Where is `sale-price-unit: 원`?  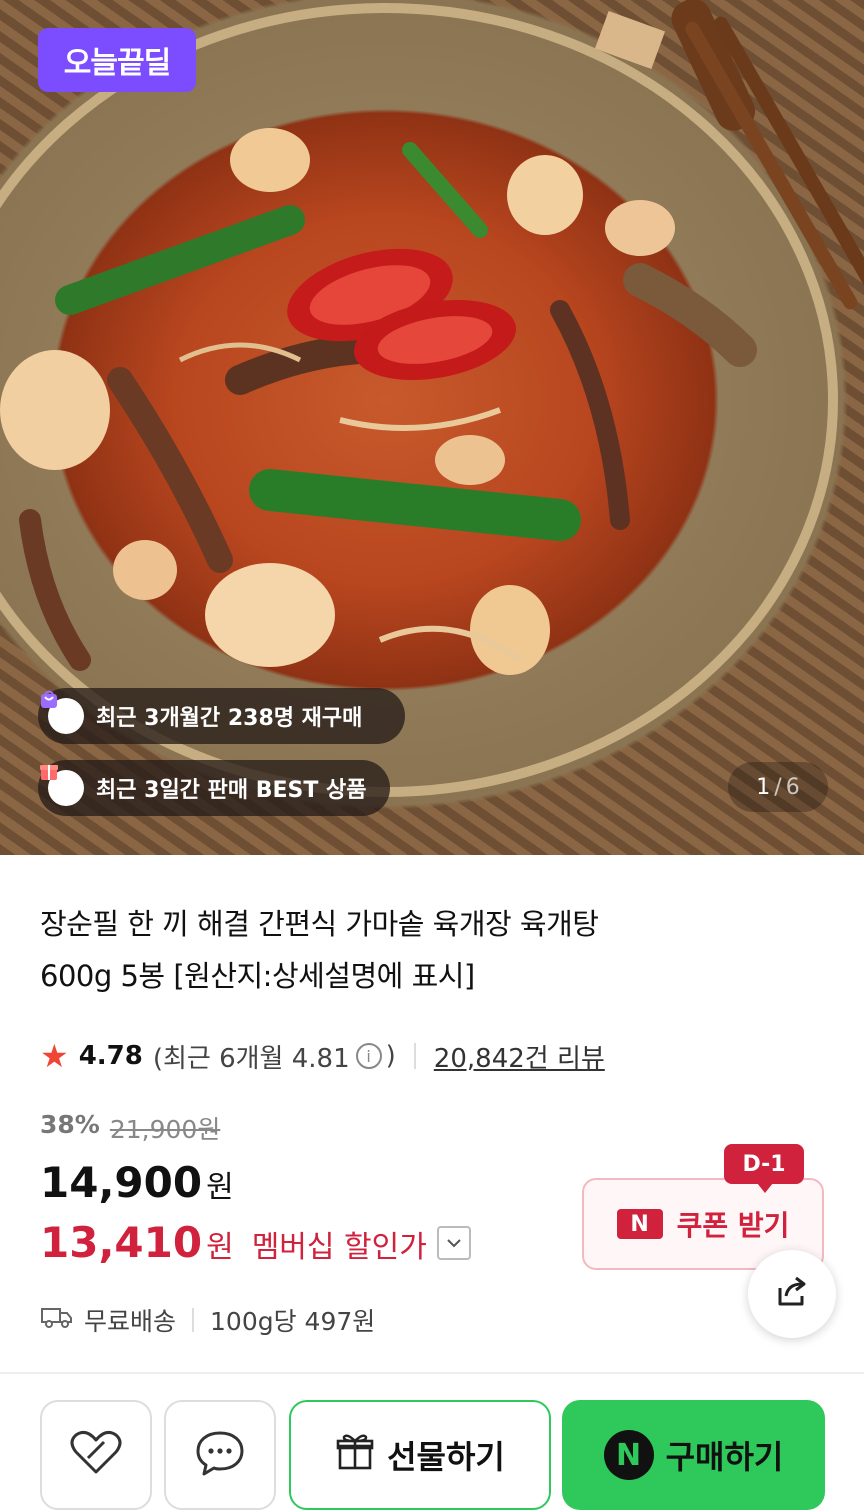
sale-price-unit: 원 is located at coordinates (220, 1187).